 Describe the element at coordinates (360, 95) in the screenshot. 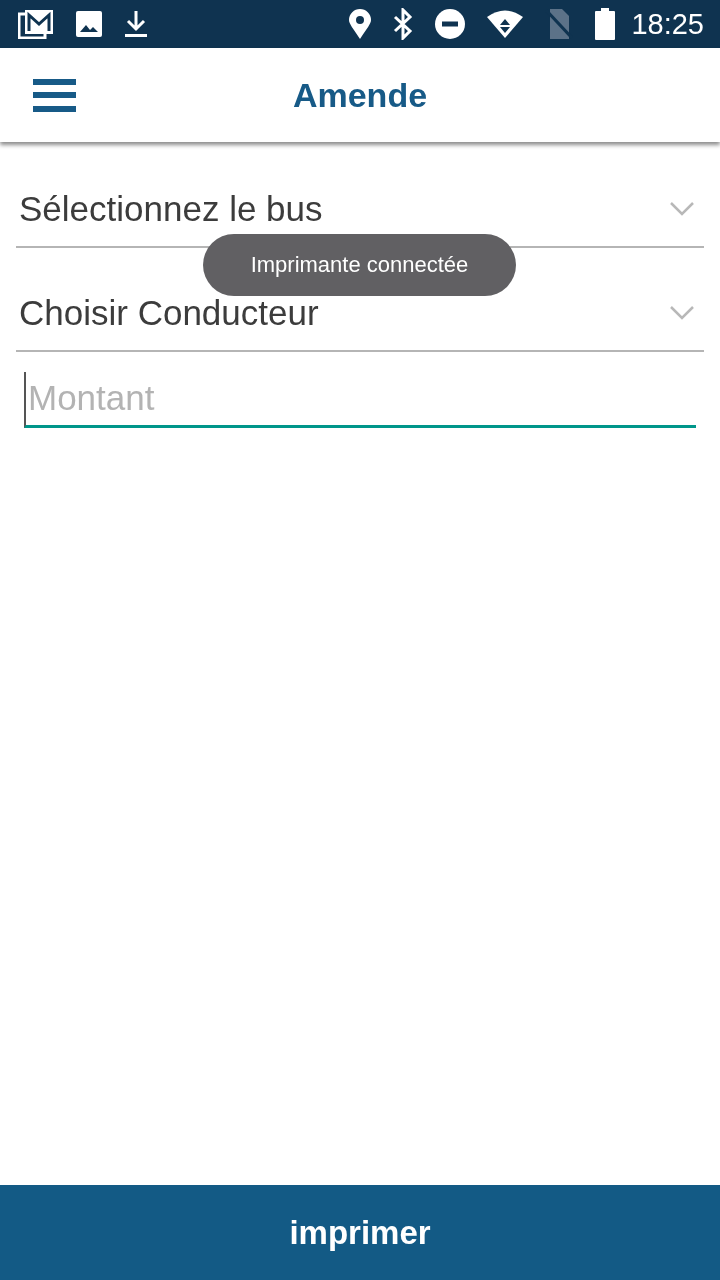

I see `screen-title: Amende` at that location.